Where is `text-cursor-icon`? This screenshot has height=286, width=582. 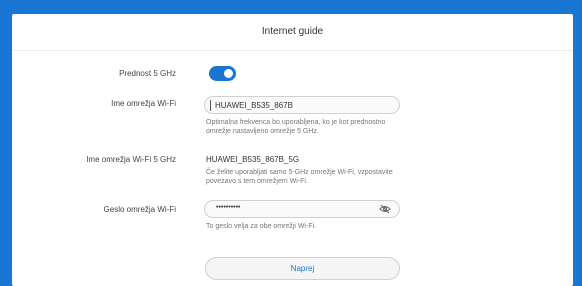
text-cursor-icon is located at coordinates (210, 105).